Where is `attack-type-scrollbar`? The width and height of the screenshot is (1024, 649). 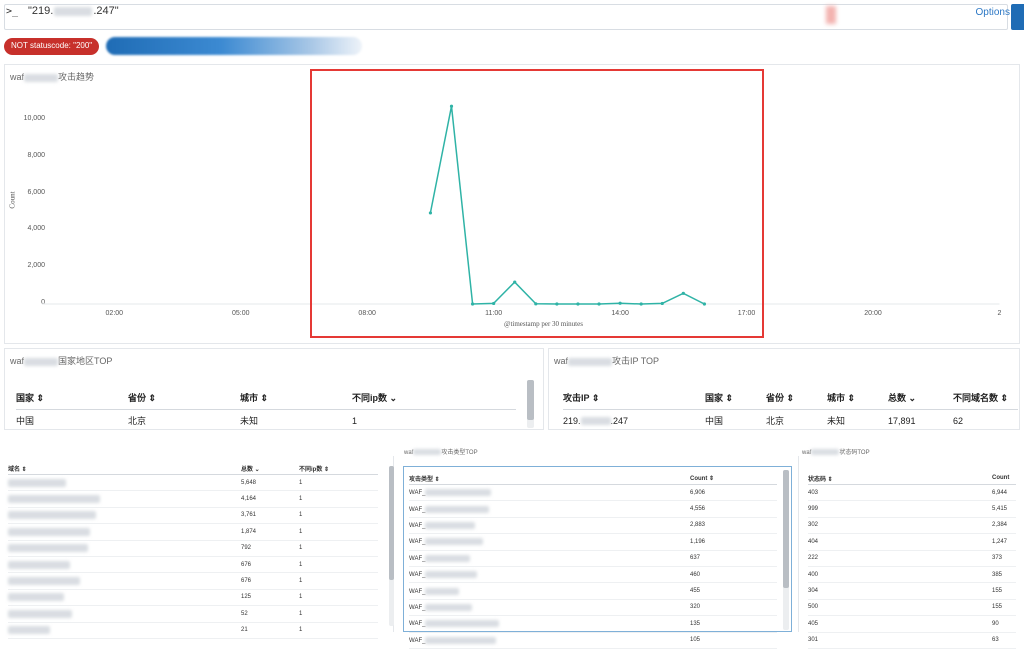
attack-type-scrollbar is located at coordinates (786, 550).